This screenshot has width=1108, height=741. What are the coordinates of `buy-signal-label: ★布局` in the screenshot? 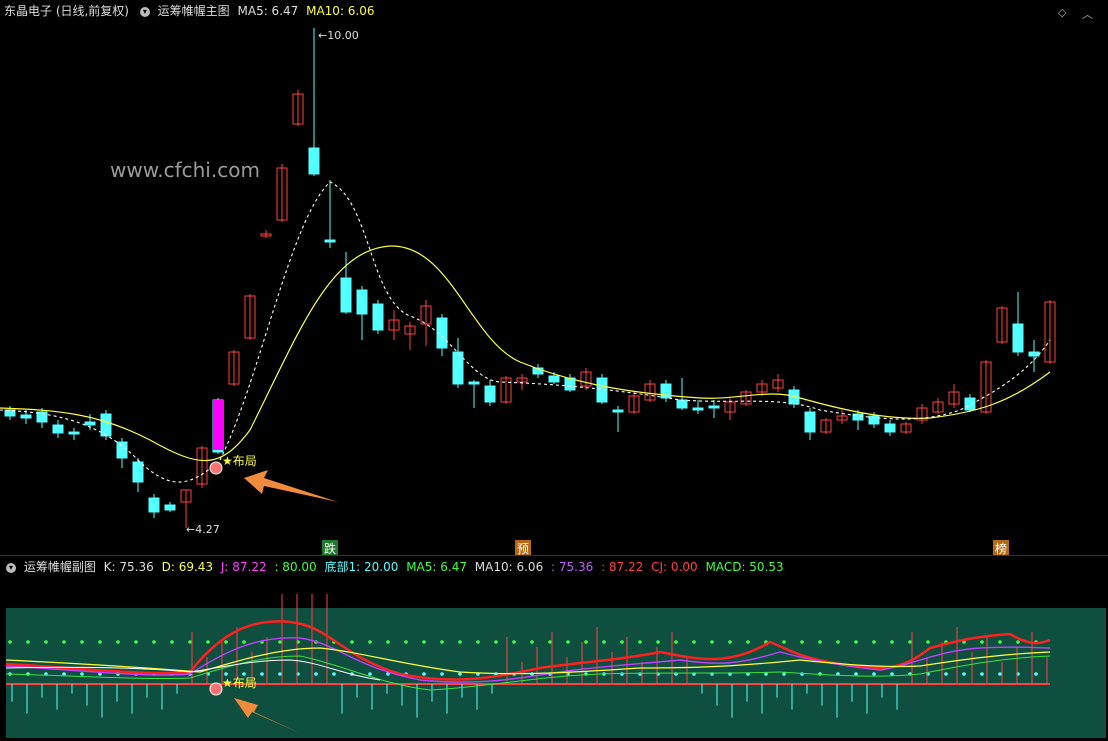 It's located at (239, 461).